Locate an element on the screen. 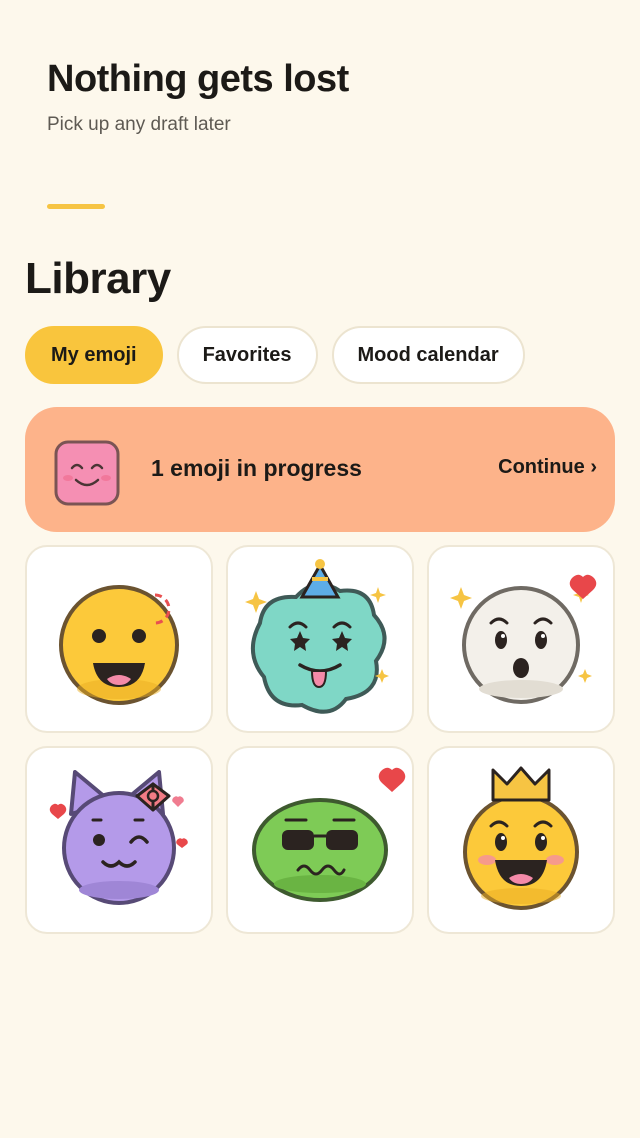 The image size is (640, 1138). emoji-card-purple-cat is located at coordinates (119, 840).